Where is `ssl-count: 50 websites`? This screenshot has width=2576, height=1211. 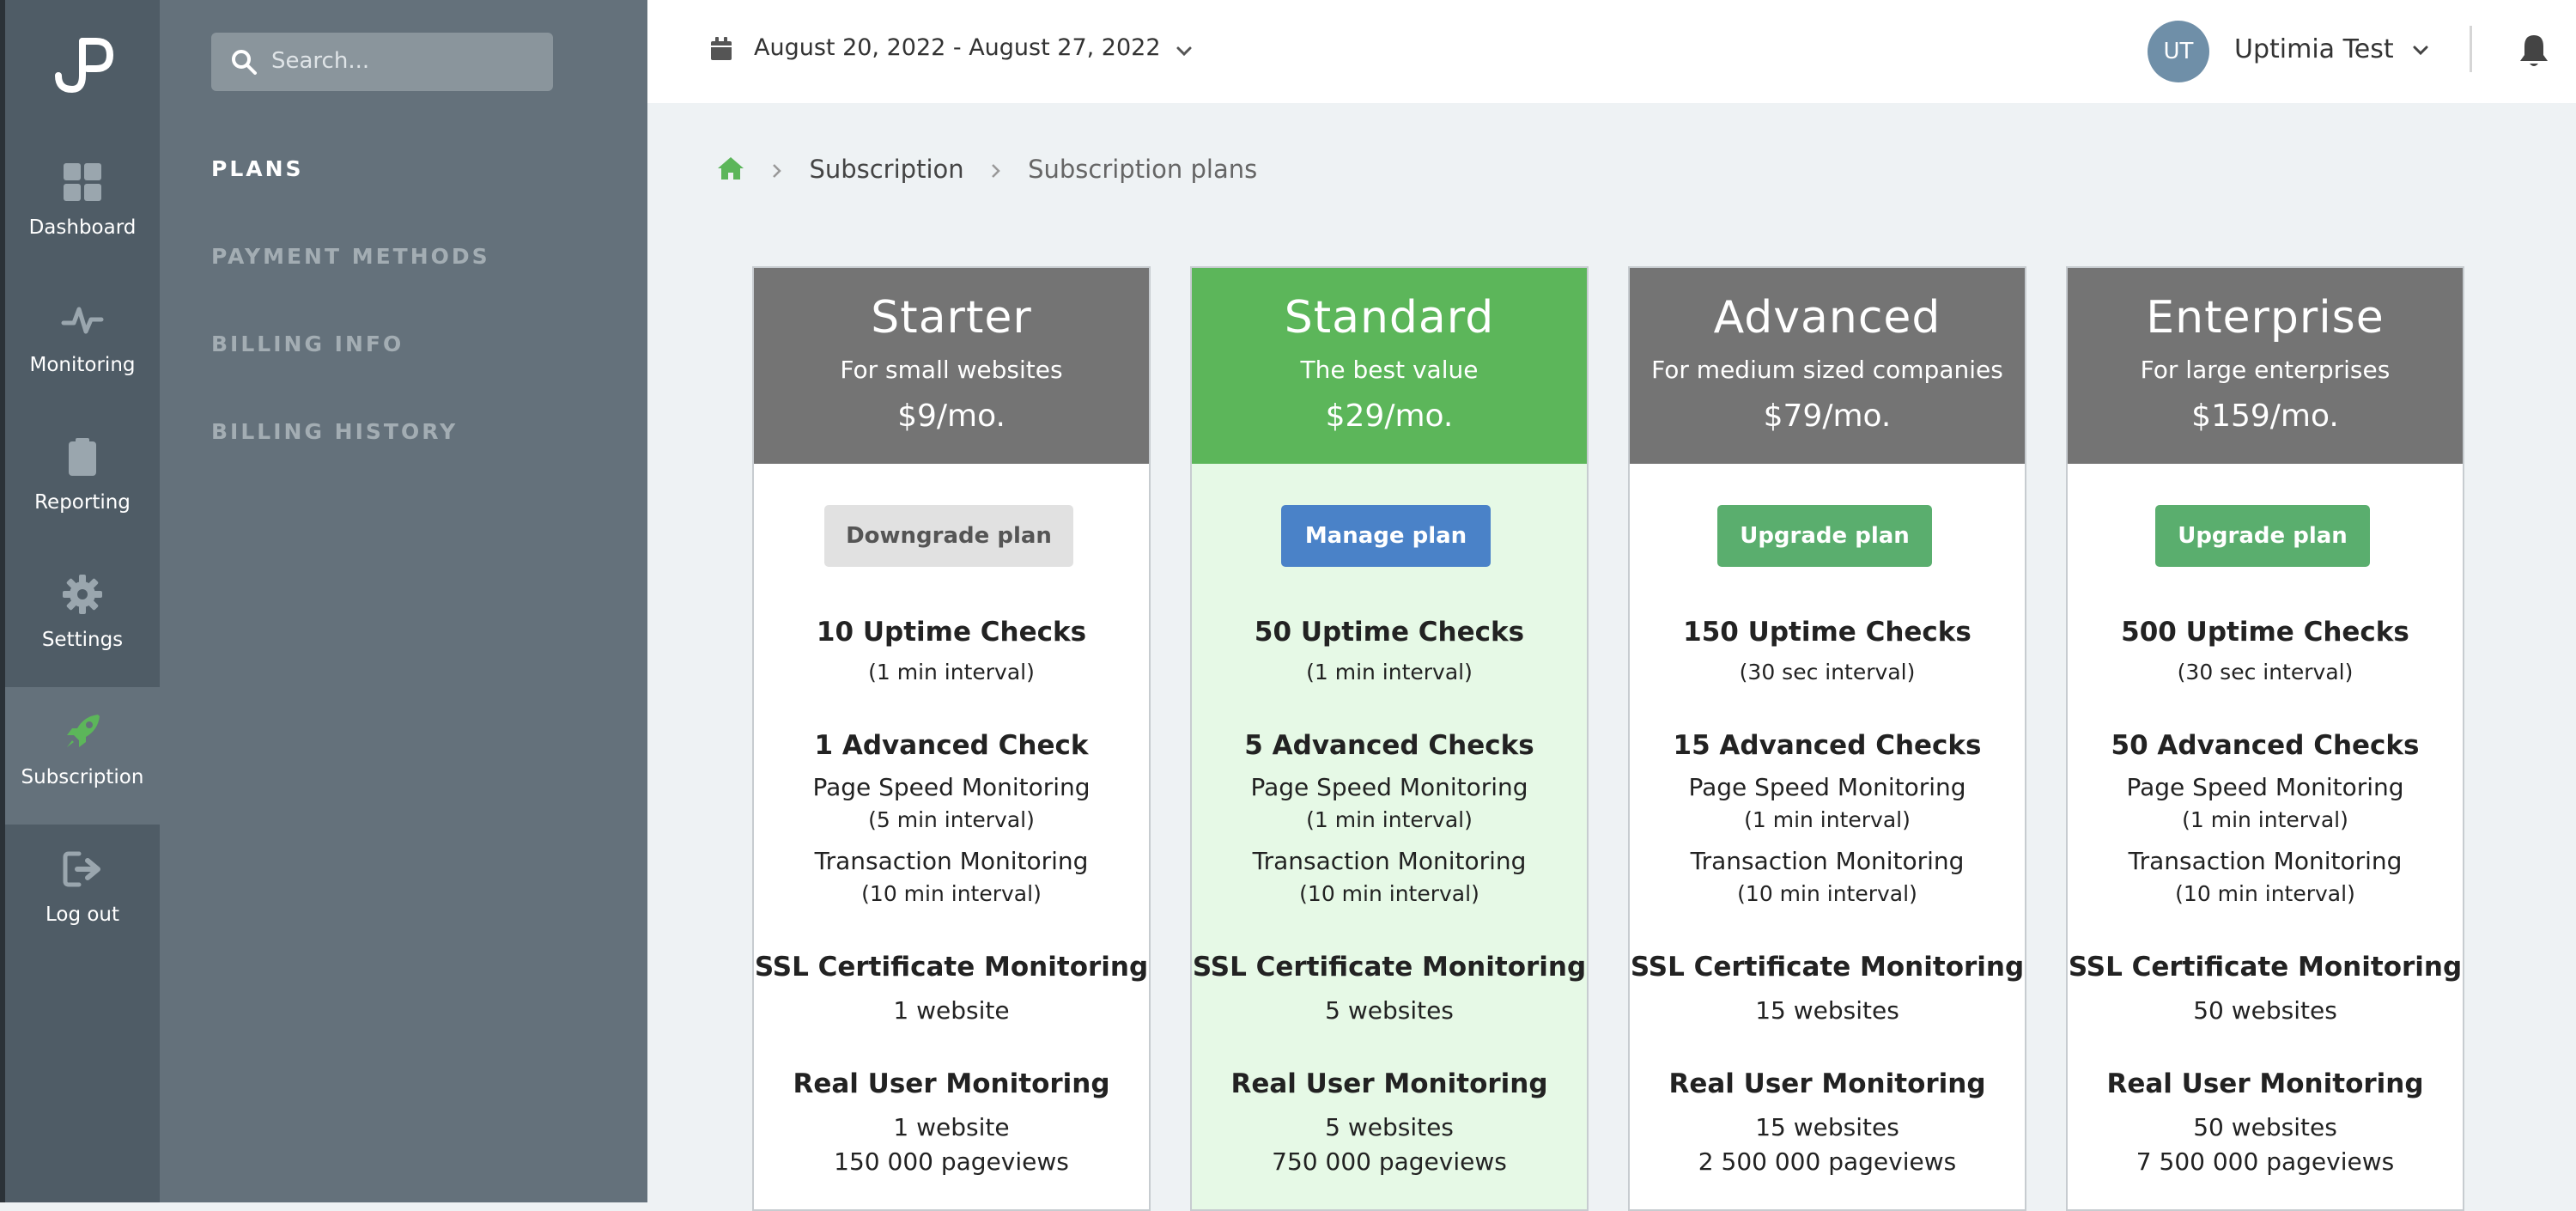
ssl-count: 50 websites is located at coordinates (2265, 1011).